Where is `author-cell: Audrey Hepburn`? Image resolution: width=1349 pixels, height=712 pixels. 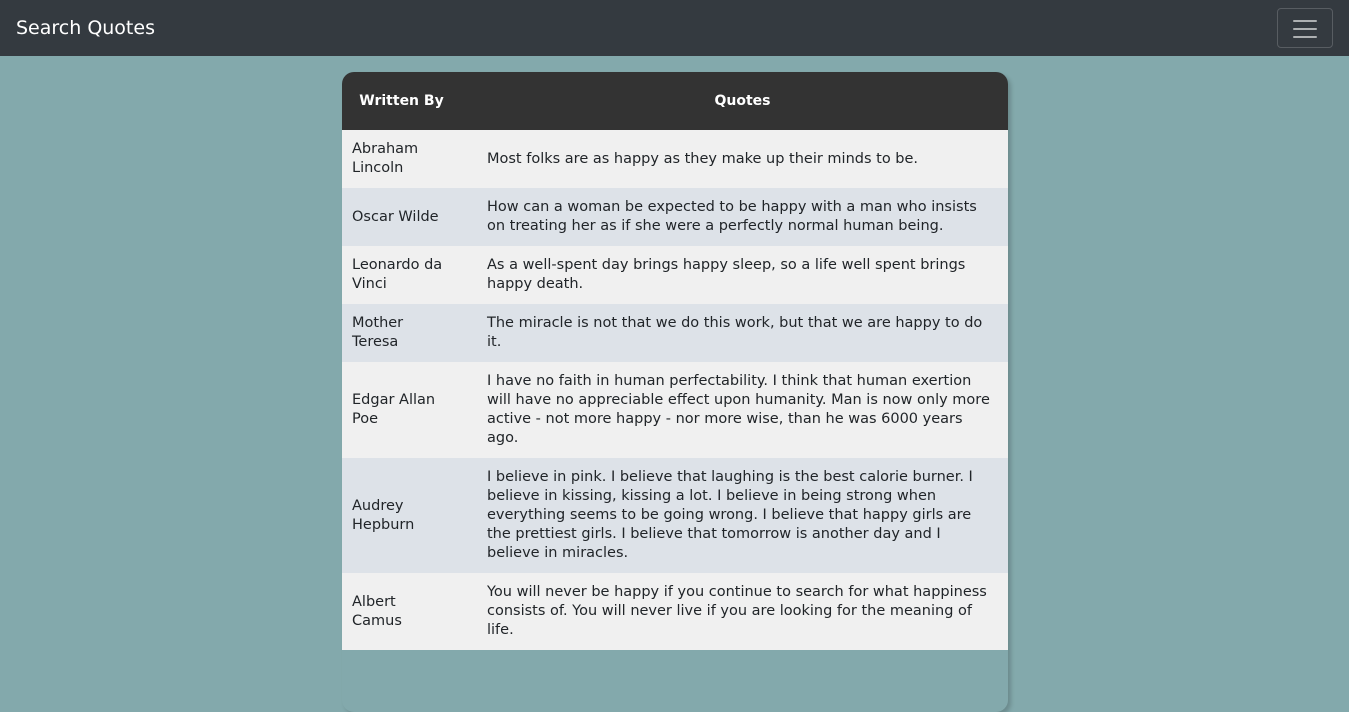 author-cell: Audrey Hepburn is located at coordinates (383, 515).